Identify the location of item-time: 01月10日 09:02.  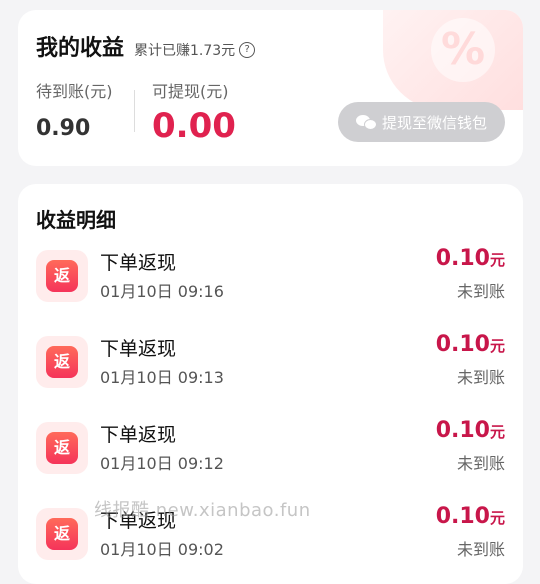
(162, 549).